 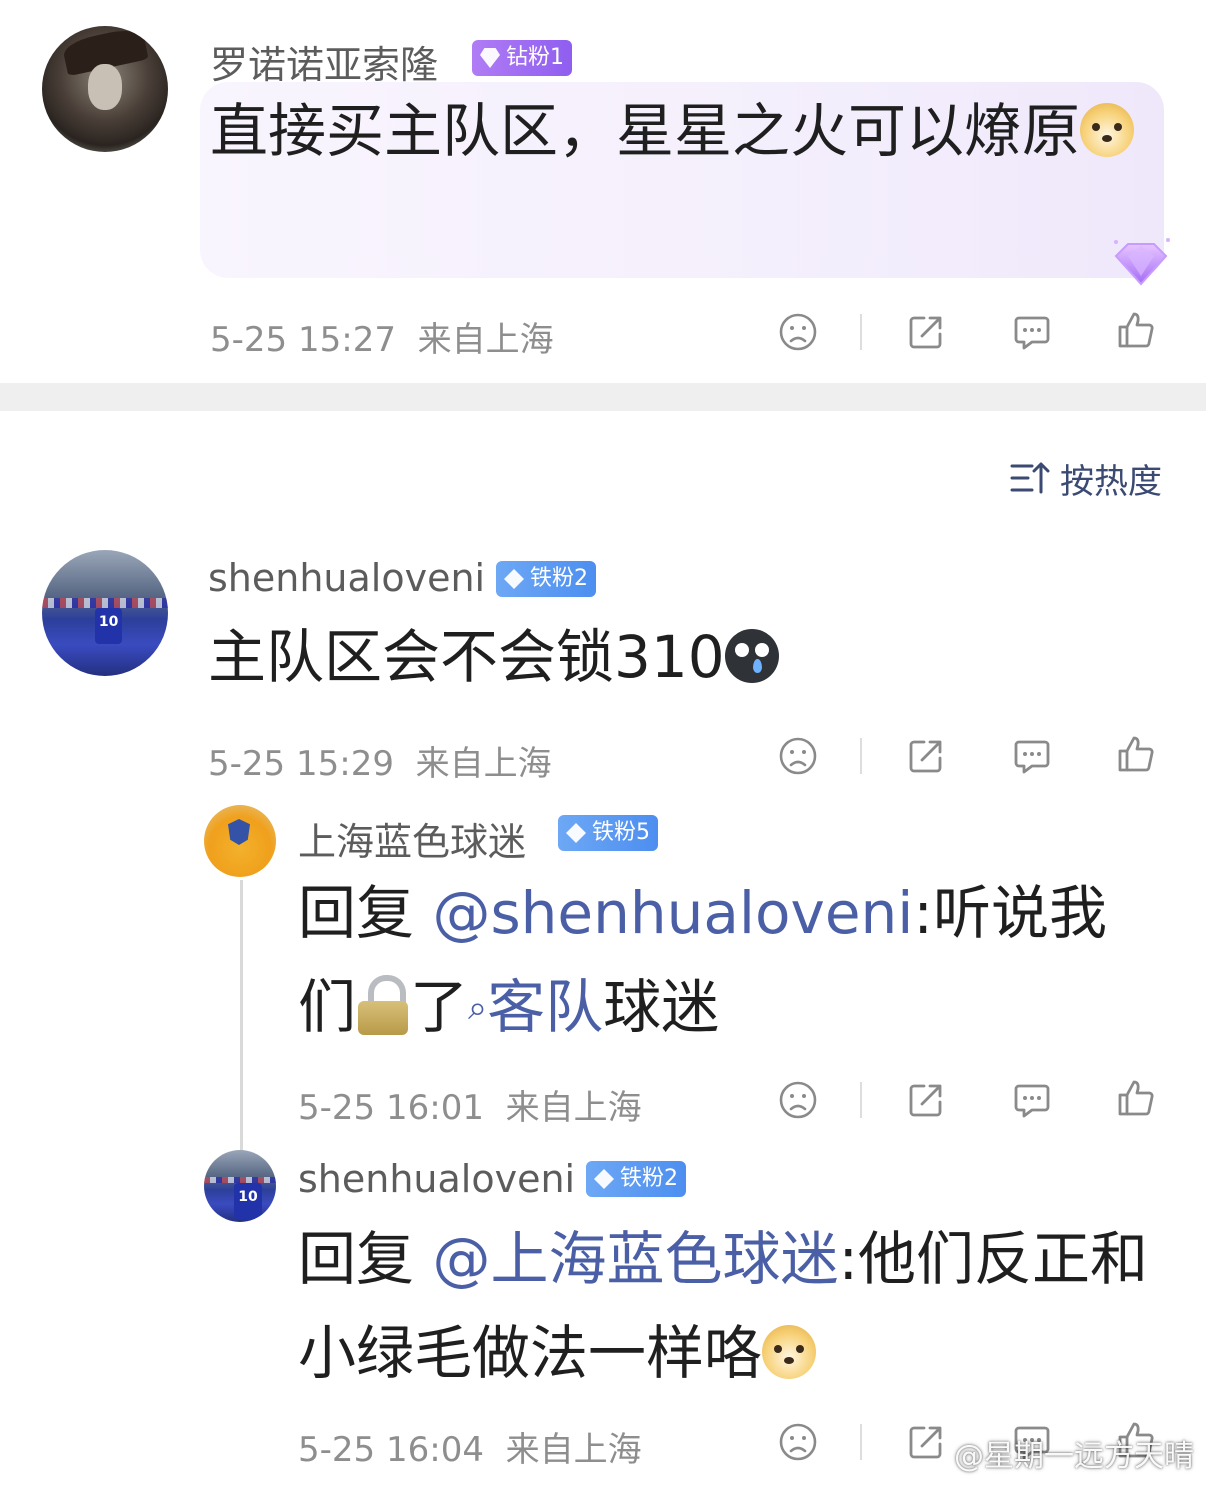 I want to click on sort-label: 按热度, so click(x=1111, y=481).